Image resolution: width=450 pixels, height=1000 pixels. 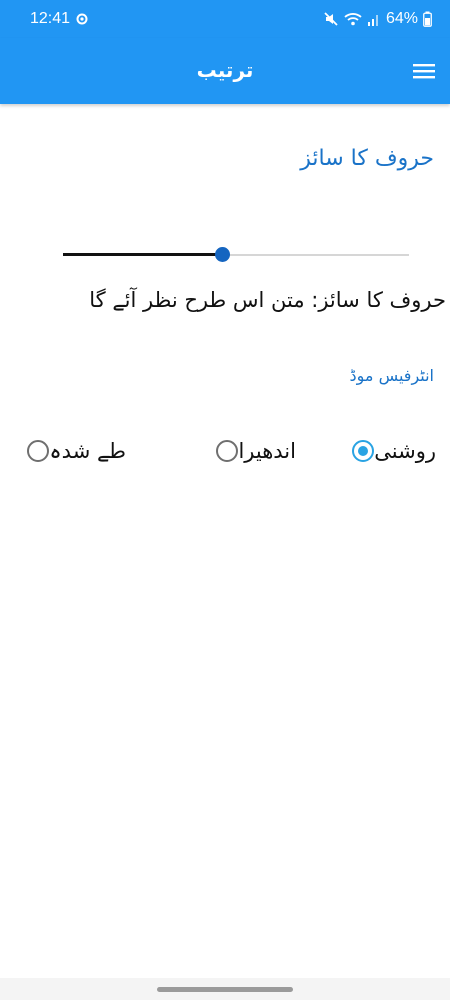 I want to click on radio-option-dark: اندھیرا, so click(x=261, y=451).